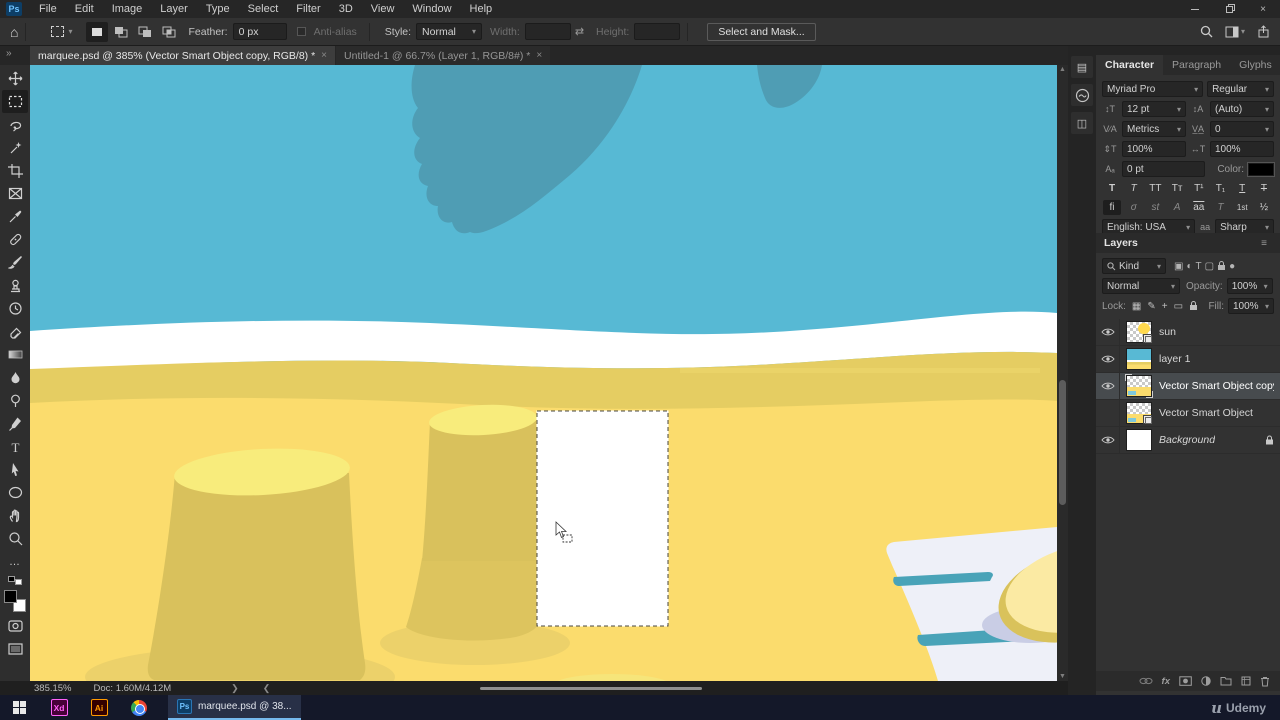 The width and height of the screenshot is (1280, 720). I want to click on adobe-xd-taskbar-icon: Xd, so click(59, 707).